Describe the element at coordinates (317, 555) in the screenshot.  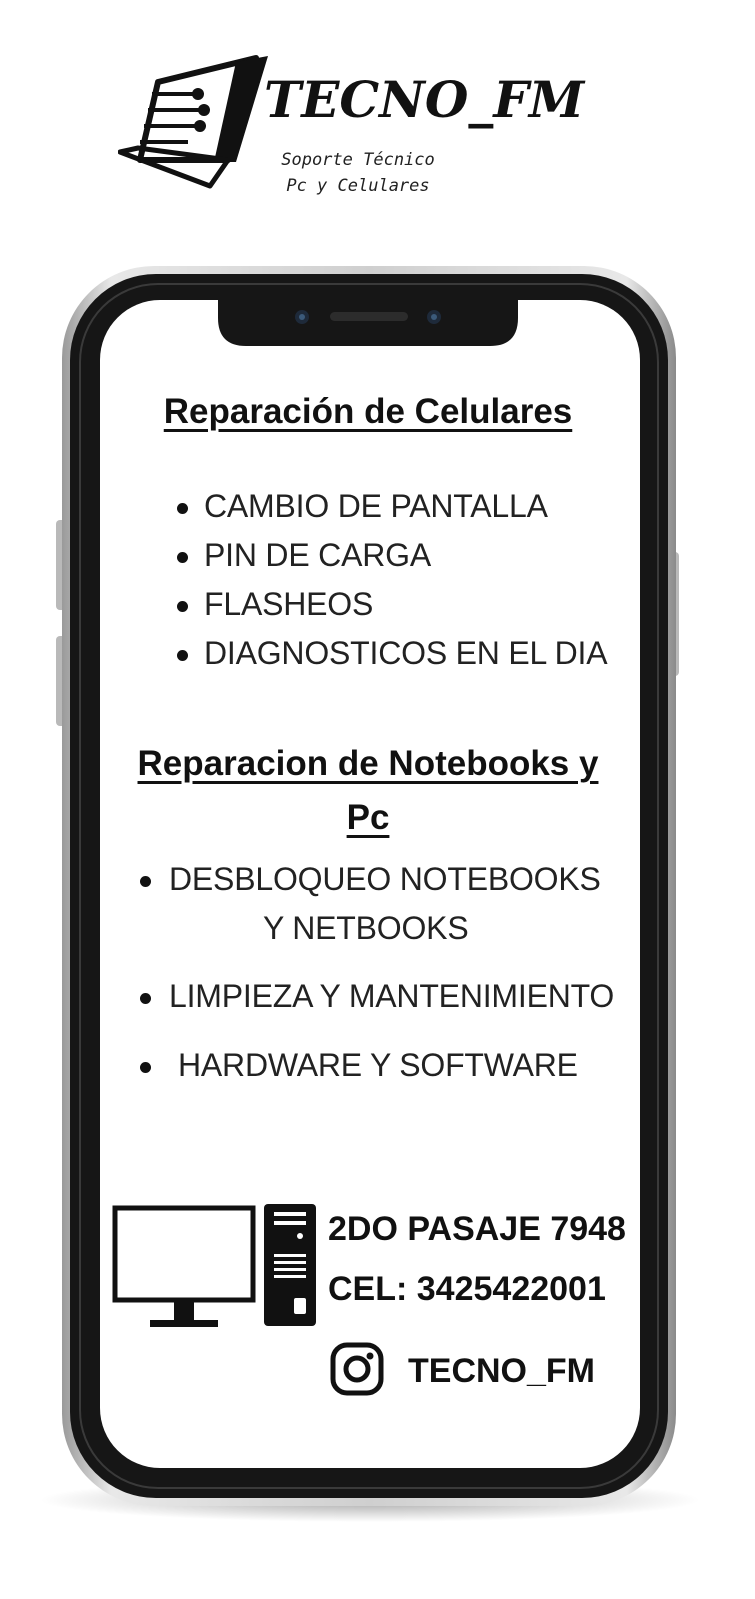
I see `list-item: PIN DE CARGA` at that location.